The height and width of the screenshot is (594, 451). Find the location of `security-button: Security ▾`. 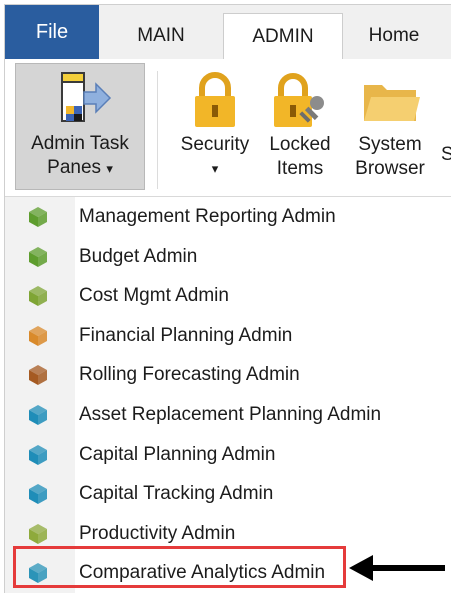

security-button: Security ▾ is located at coordinates (215, 123).